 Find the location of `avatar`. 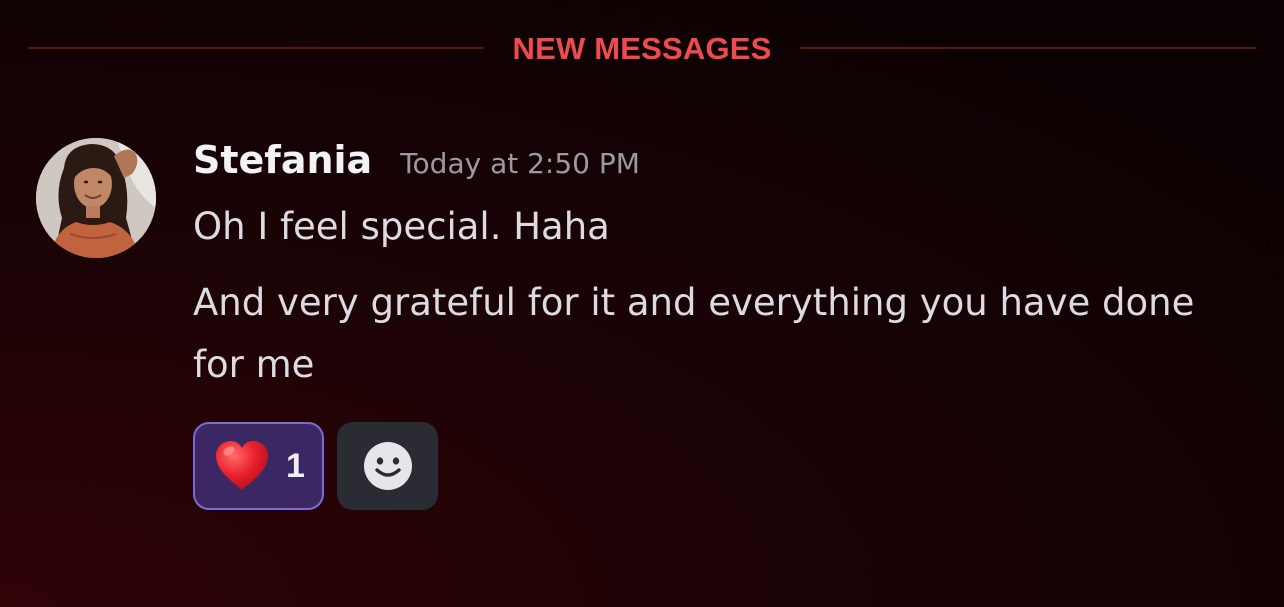

avatar is located at coordinates (96, 198).